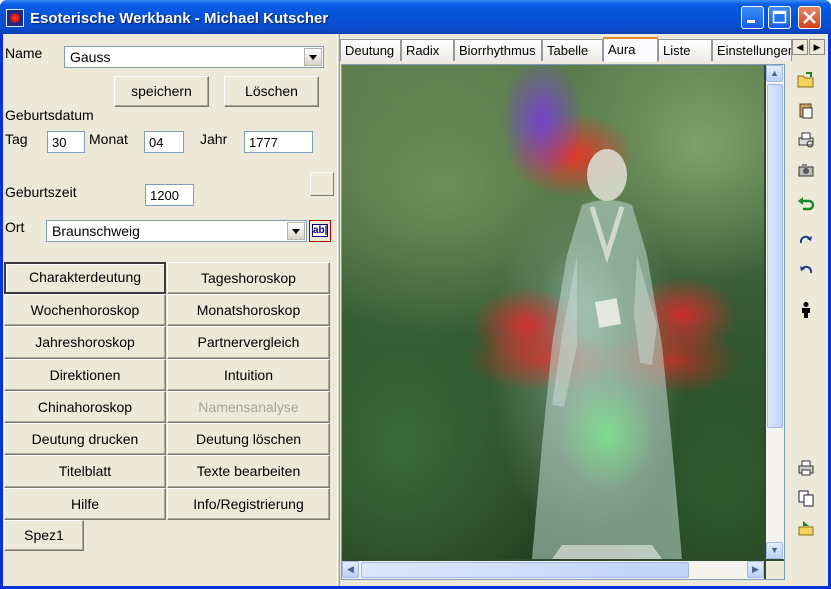 The height and width of the screenshot is (589, 831). Describe the element at coordinates (498, 50) in the screenshot. I see `tab-biorrhythmus: Biorrhythmus` at that location.